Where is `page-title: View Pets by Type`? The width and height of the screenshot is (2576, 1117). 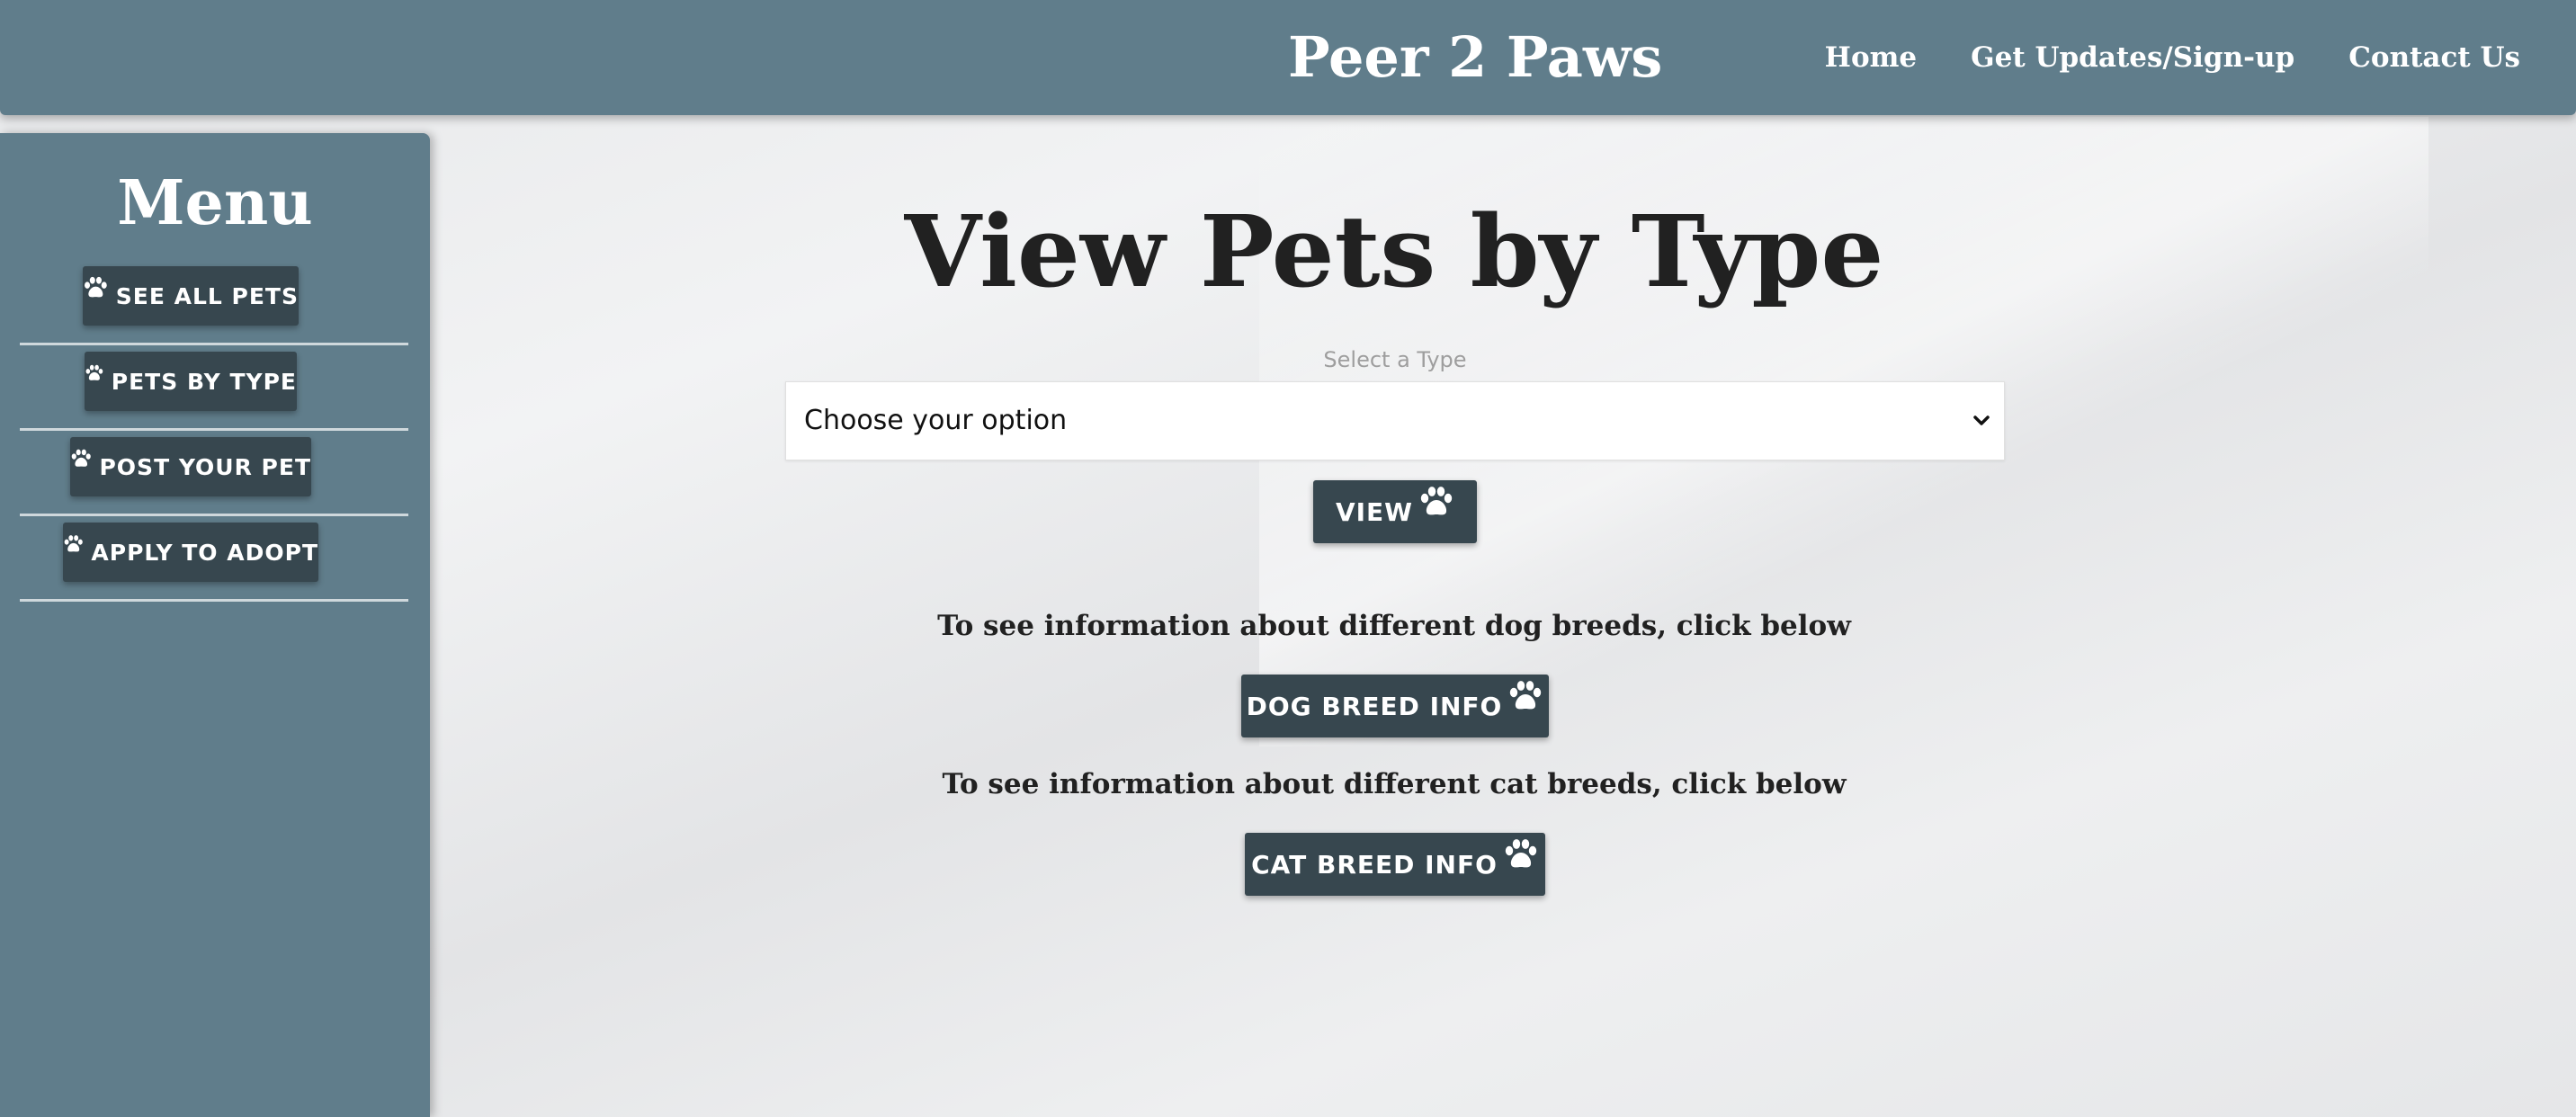 page-title: View Pets by Type is located at coordinates (1394, 251).